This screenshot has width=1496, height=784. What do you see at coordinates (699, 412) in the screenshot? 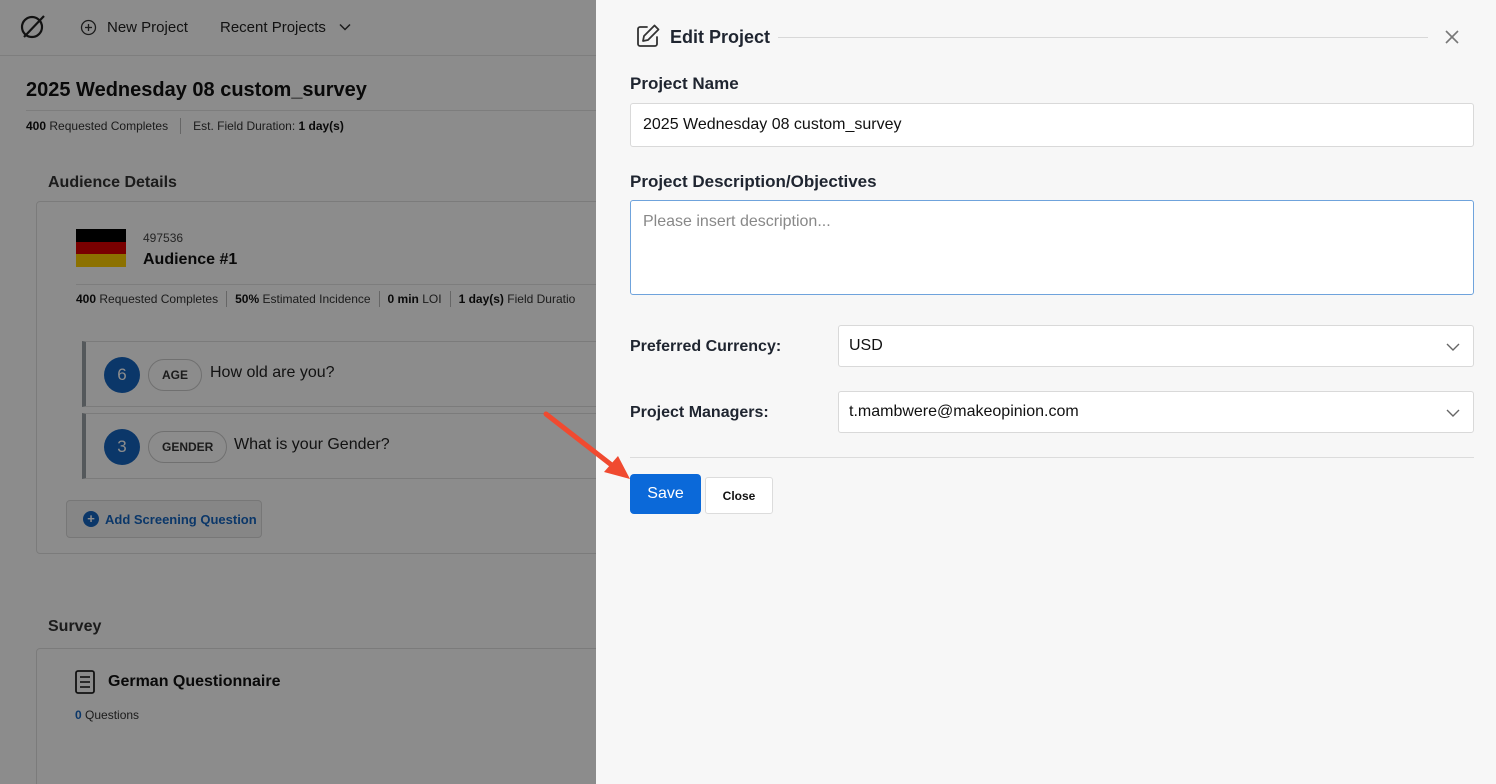
I see `managers-label: Project Managers:` at bounding box center [699, 412].